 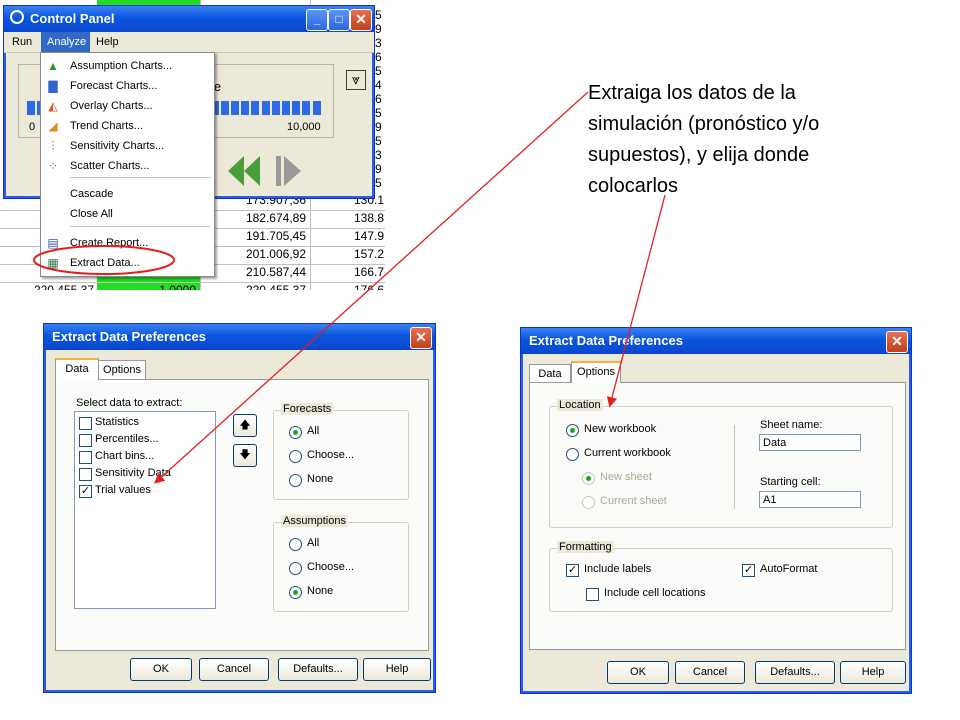 What do you see at coordinates (129, 336) in the screenshot?
I see `dialog-data-title: Extract Data Preferences` at bounding box center [129, 336].